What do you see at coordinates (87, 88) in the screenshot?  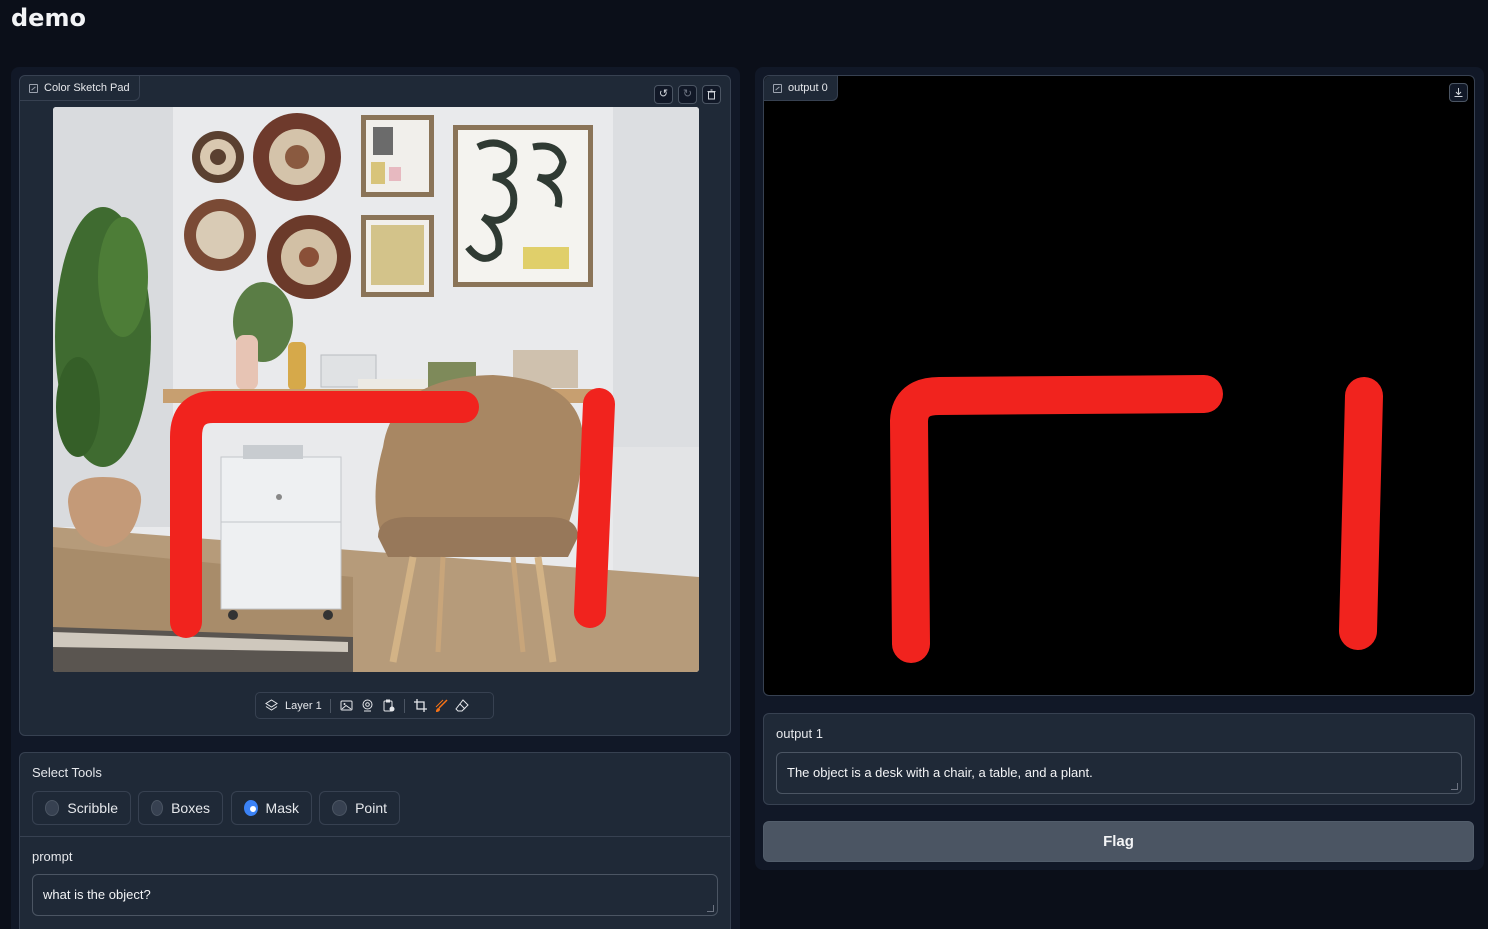 I see `sketch-pad-label-text: Color Sketch Pad` at bounding box center [87, 88].